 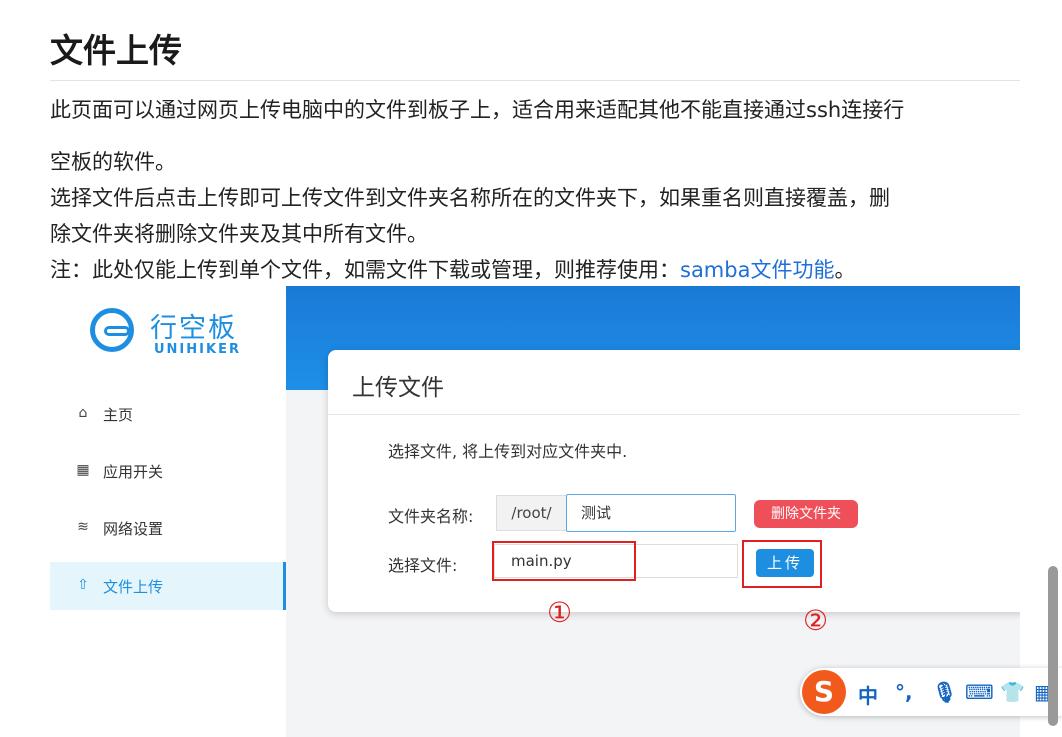 What do you see at coordinates (816, 620) in the screenshot?
I see `annotation-marker-2: ②` at bounding box center [816, 620].